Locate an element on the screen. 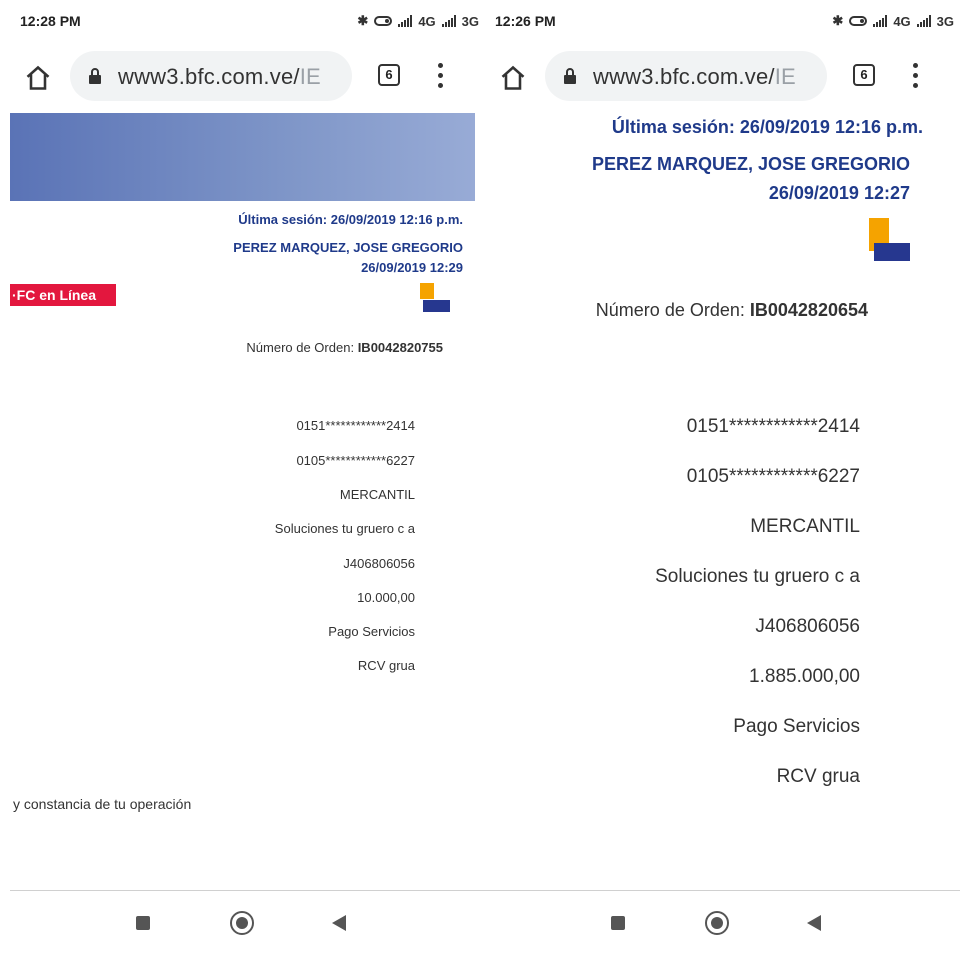  order-number: IB0042820755 is located at coordinates (400, 347).